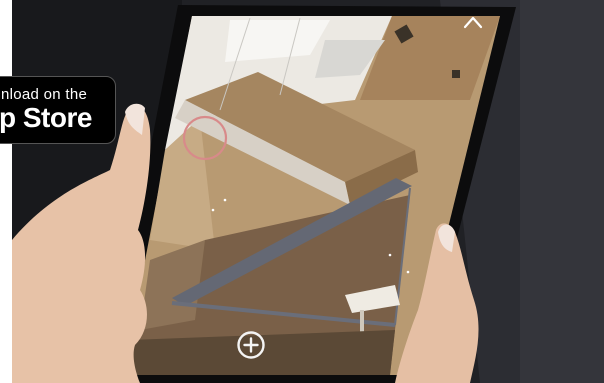 The height and width of the screenshot is (383, 604). What do you see at coordinates (46, 117) in the screenshot?
I see `badge-title: p Store` at bounding box center [46, 117].